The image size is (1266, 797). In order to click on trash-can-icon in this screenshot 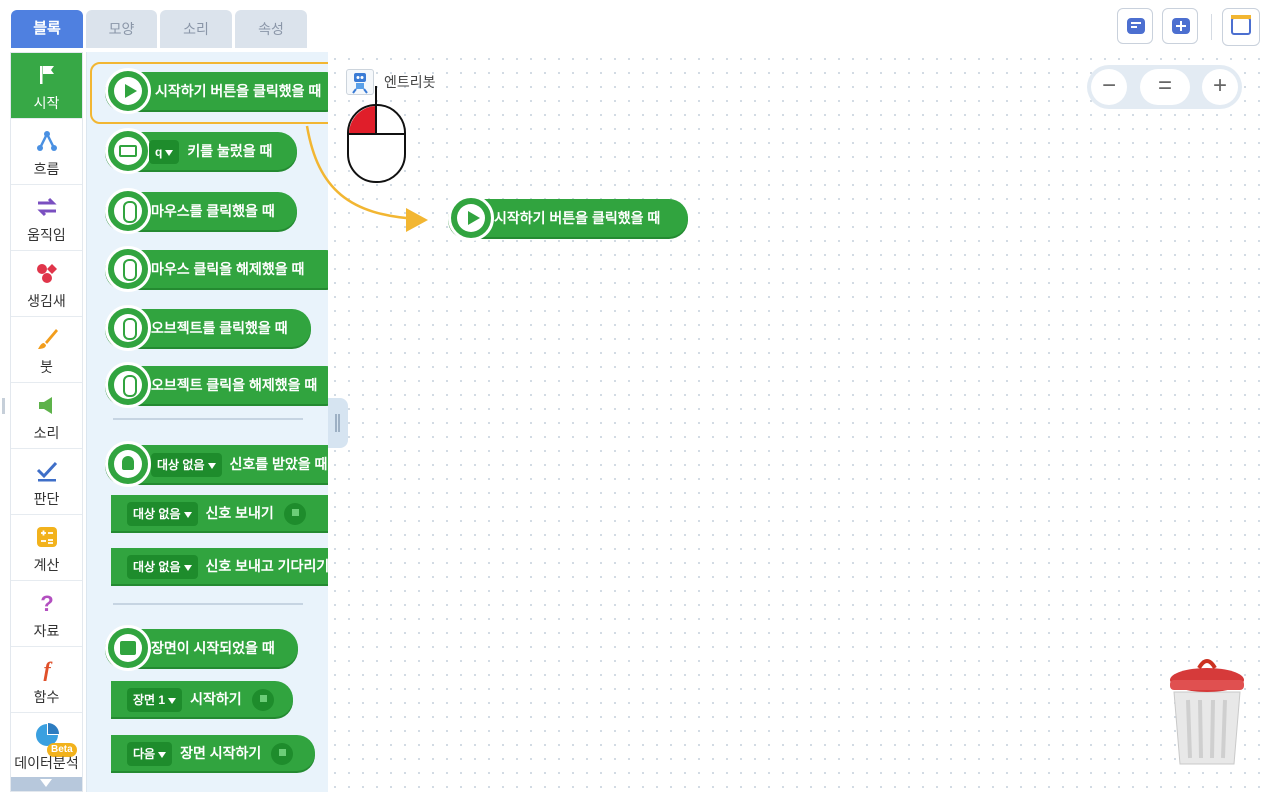, I will do `click(1207, 711)`.